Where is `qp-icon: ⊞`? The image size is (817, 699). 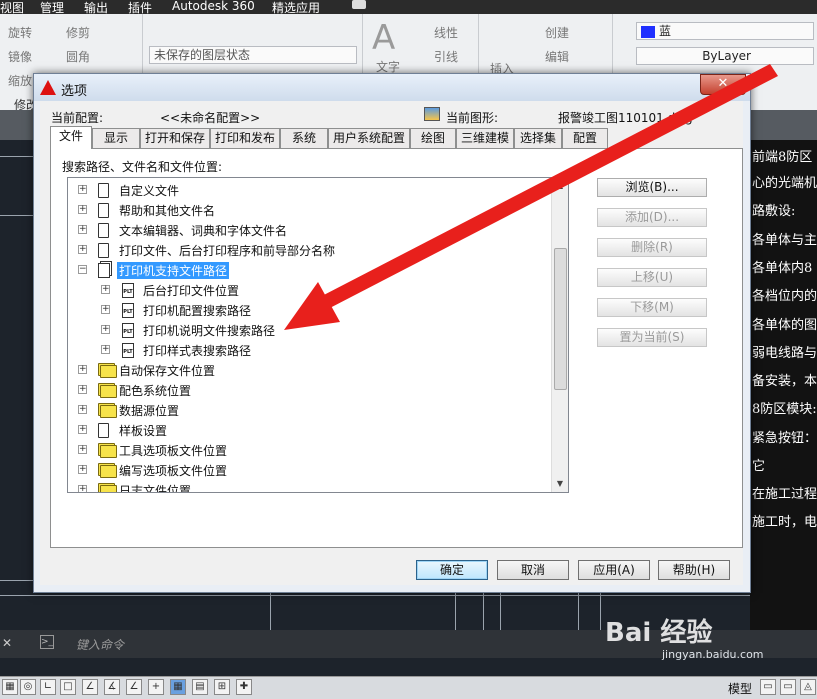 qp-icon: ⊞ is located at coordinates (222, 687).